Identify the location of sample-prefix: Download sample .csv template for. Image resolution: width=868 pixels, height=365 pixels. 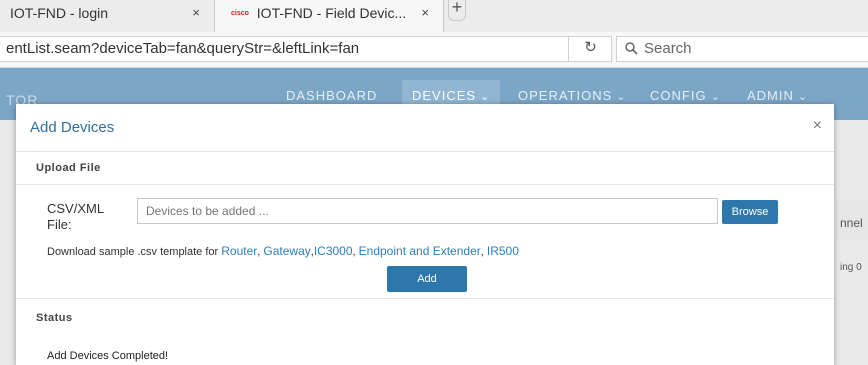
(134, 252).